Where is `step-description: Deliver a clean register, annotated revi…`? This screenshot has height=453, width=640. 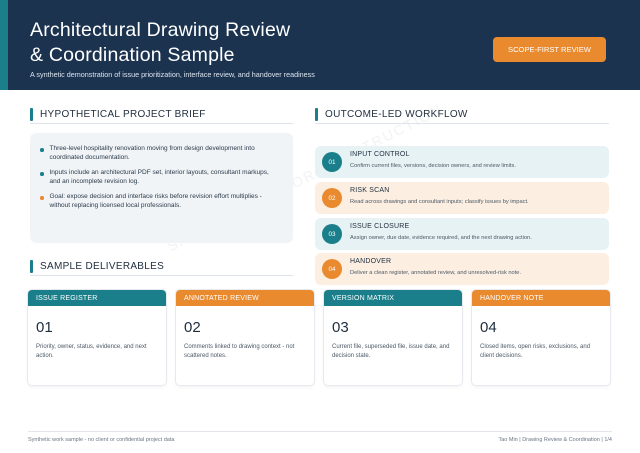 step-description: Deliver a clean register, annotated revi… is located at coordinates (436, 273).